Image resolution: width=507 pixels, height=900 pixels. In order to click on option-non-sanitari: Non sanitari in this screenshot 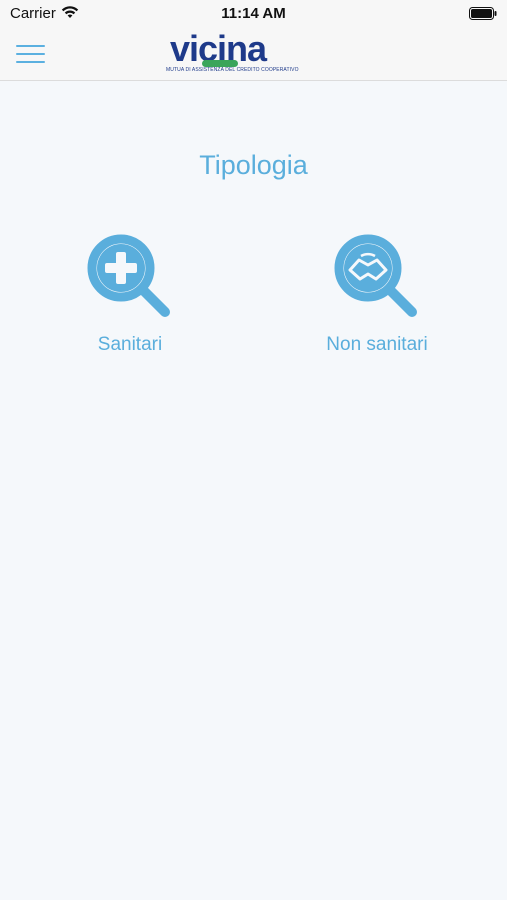, I will do `click(377, 294)`.